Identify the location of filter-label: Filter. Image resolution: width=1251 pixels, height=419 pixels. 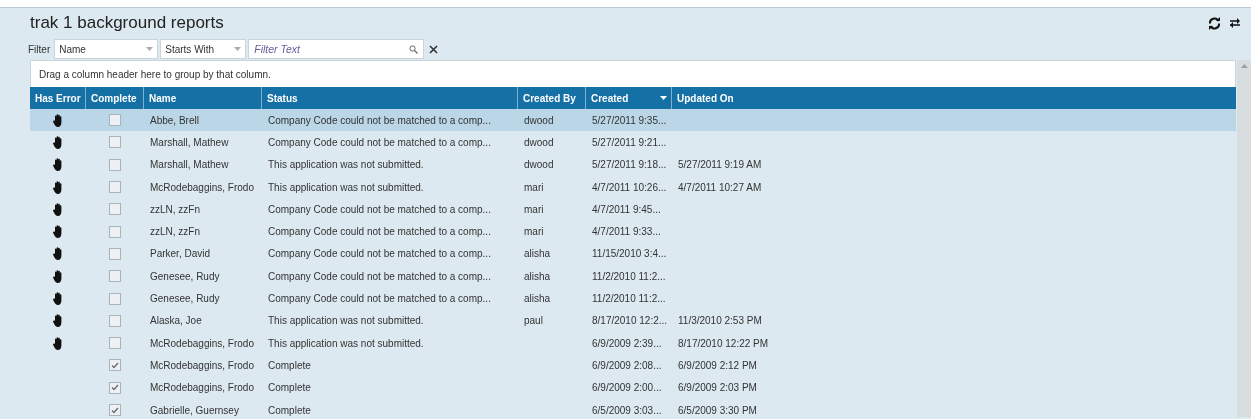
(39, 49).